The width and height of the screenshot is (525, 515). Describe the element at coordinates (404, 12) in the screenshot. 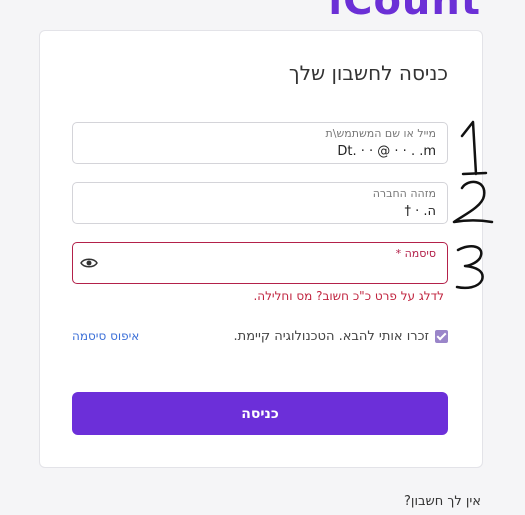

I see `brand-logo: iCount` at that location.